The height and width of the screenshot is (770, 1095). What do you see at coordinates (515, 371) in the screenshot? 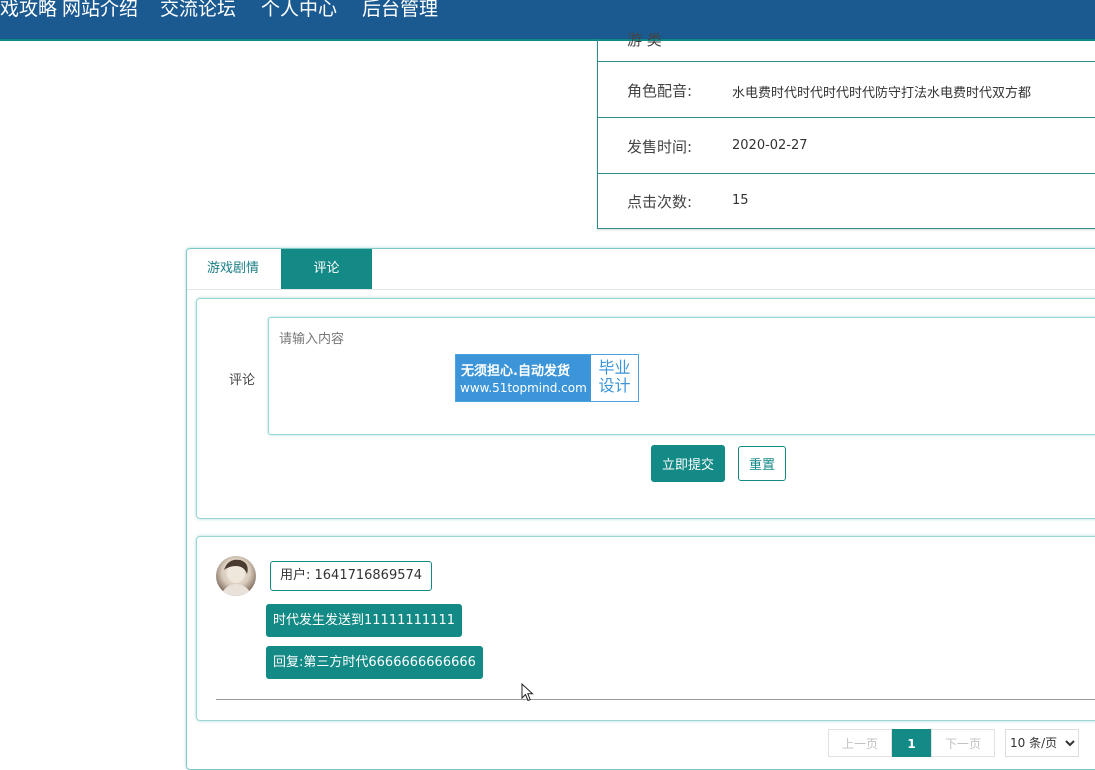
I see `watermark-line1: 无须担心.自动发货` at bounding box center [515, 371].